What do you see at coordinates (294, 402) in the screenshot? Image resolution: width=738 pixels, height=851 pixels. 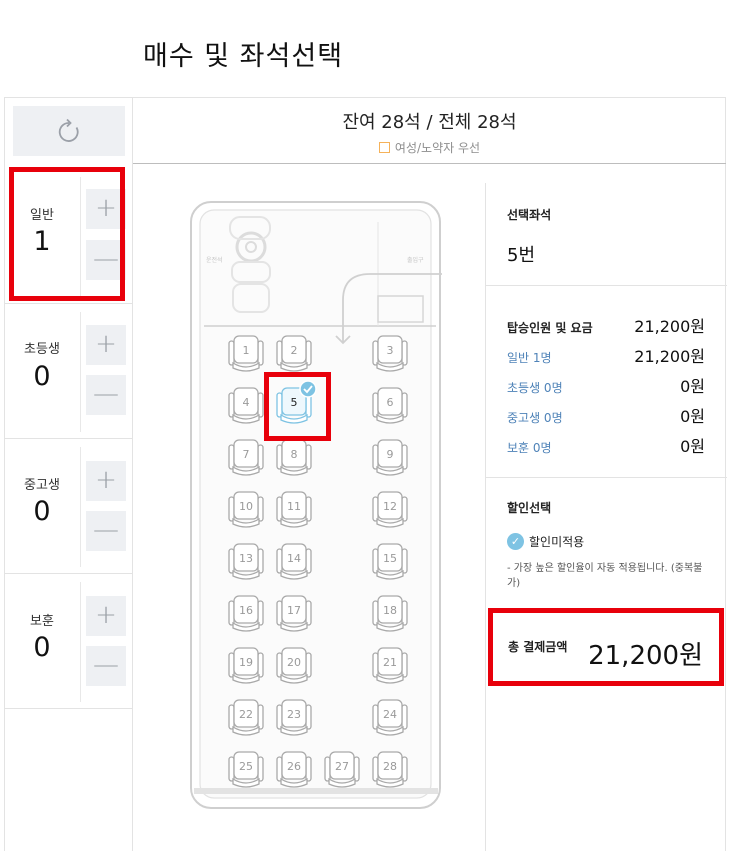 I see `seat-number: 5` at bounding box center [294, 402].